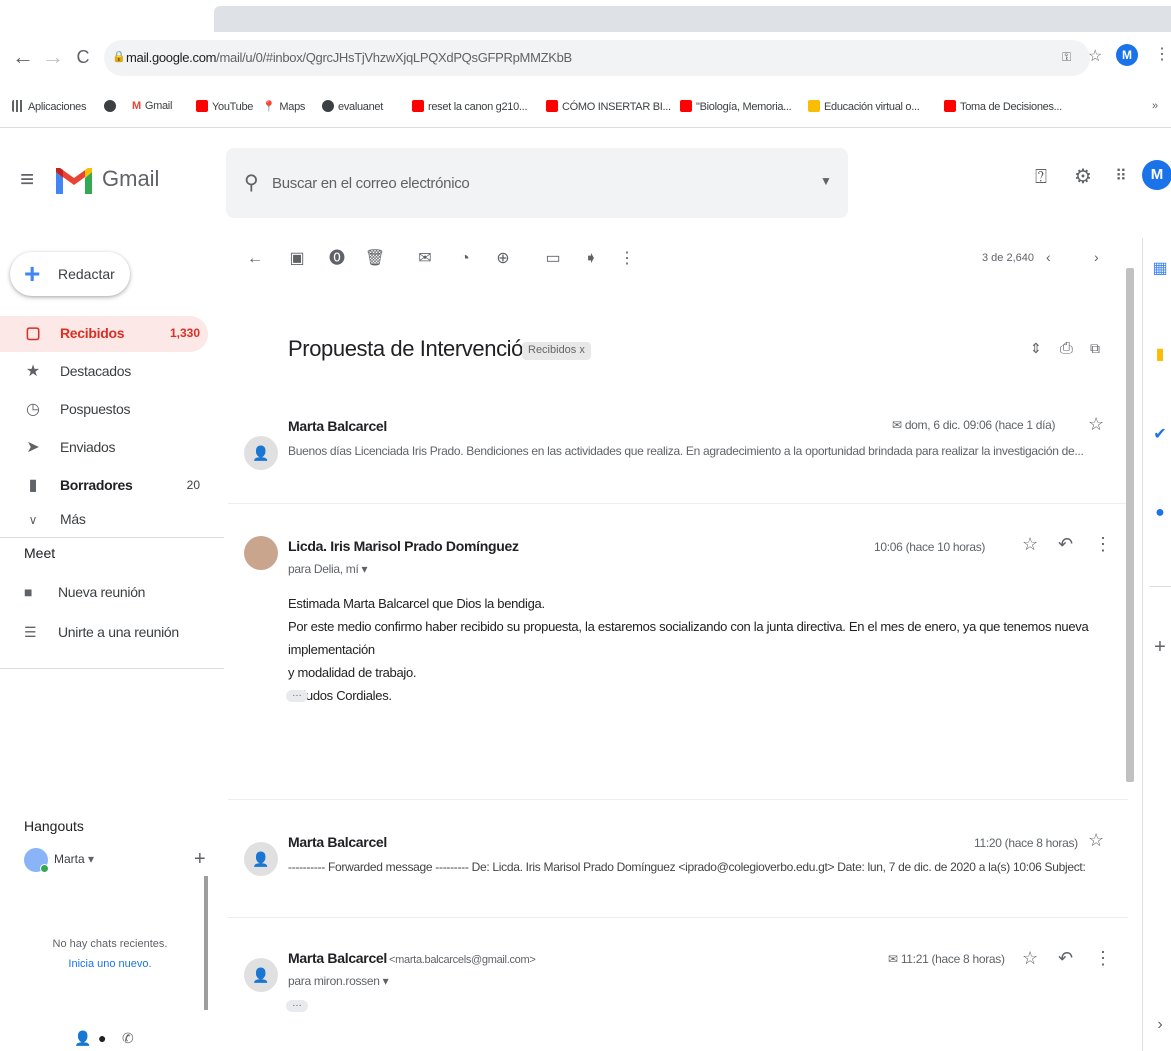  Describe the element at coordinates (553, 259) in the screenshot. I see `move-to-folder-icon: ▭` at that location.